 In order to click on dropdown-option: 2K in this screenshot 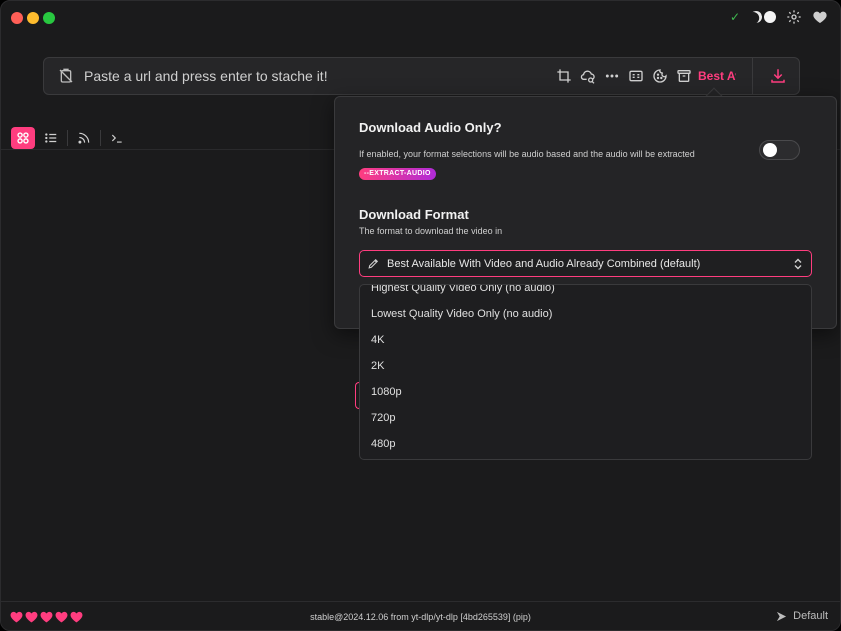, I will do `click(377, 366)`.